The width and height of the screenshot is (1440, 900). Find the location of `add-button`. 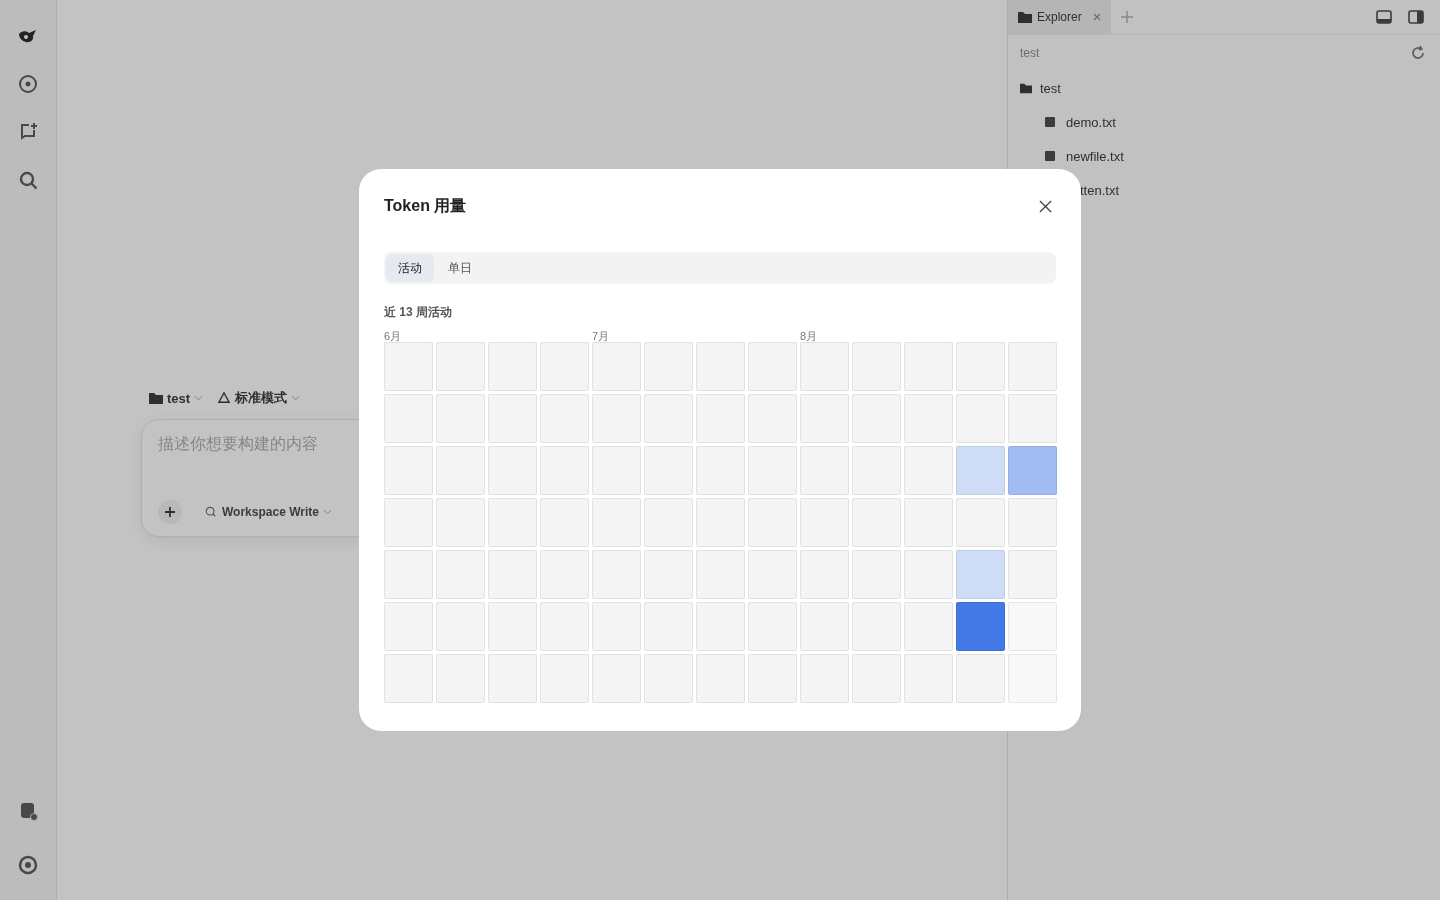

add-button is located at coordinates (170, 512).